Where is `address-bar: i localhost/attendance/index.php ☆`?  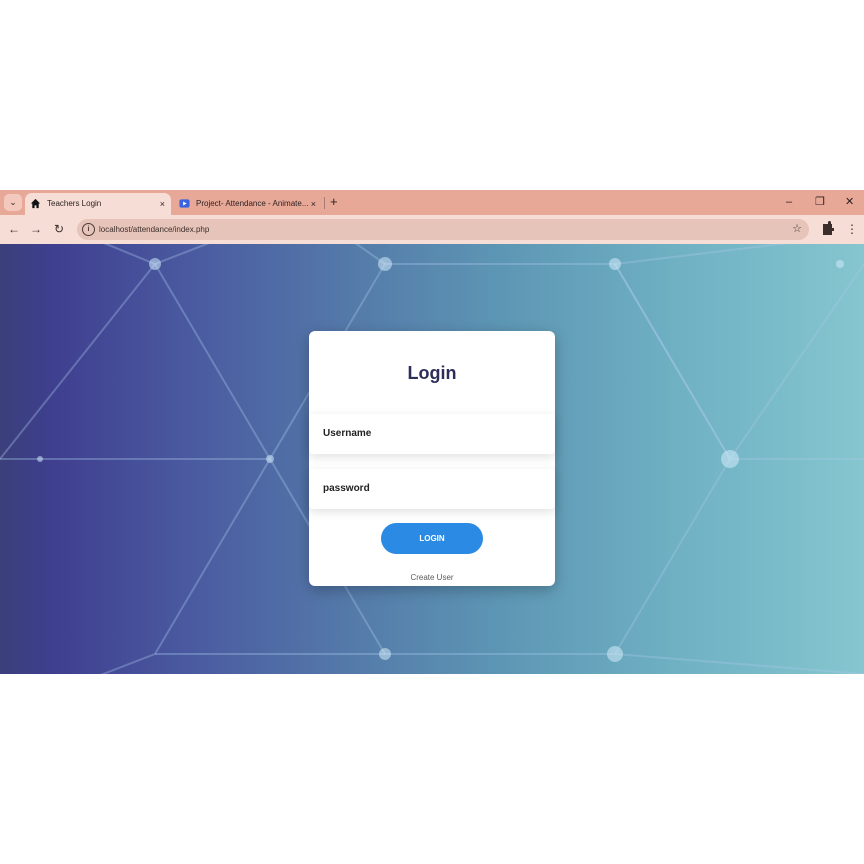 address-bar: i localhost/attendance/index.php ☆ is located at coordinates (443, 229).